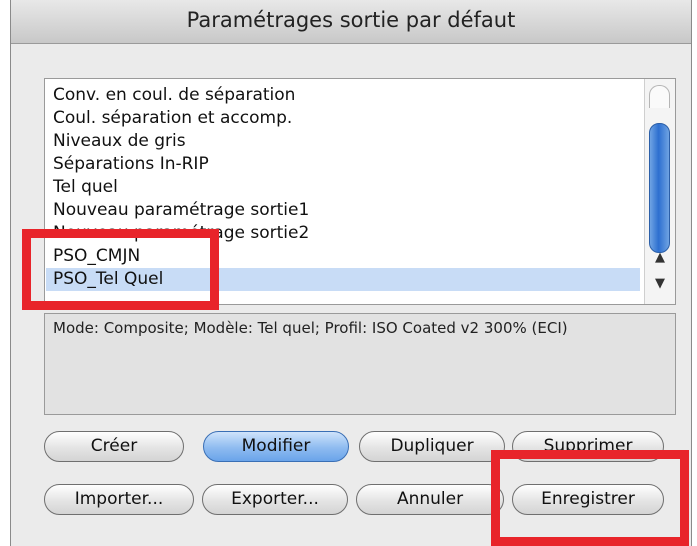 This screenshot has width=697, height=546. What do you see at coordinates (659, 96) in the screenshot?
I see `scrollbar-track-cap` at bounding box center [659, 96].